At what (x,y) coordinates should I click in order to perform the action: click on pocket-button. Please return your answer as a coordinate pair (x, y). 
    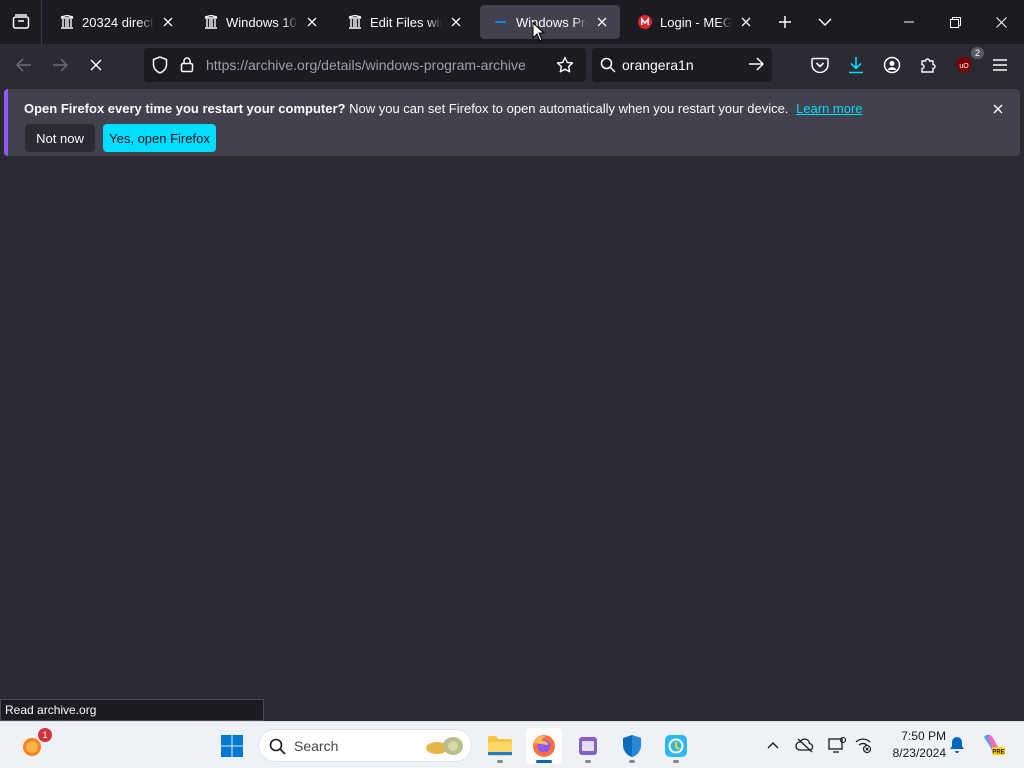
    Looking at the image, I should click on (820, 65).